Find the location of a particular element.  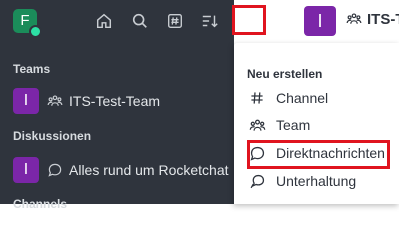

menu-heading: Neu erstellen is located at coordinates (285, 74).